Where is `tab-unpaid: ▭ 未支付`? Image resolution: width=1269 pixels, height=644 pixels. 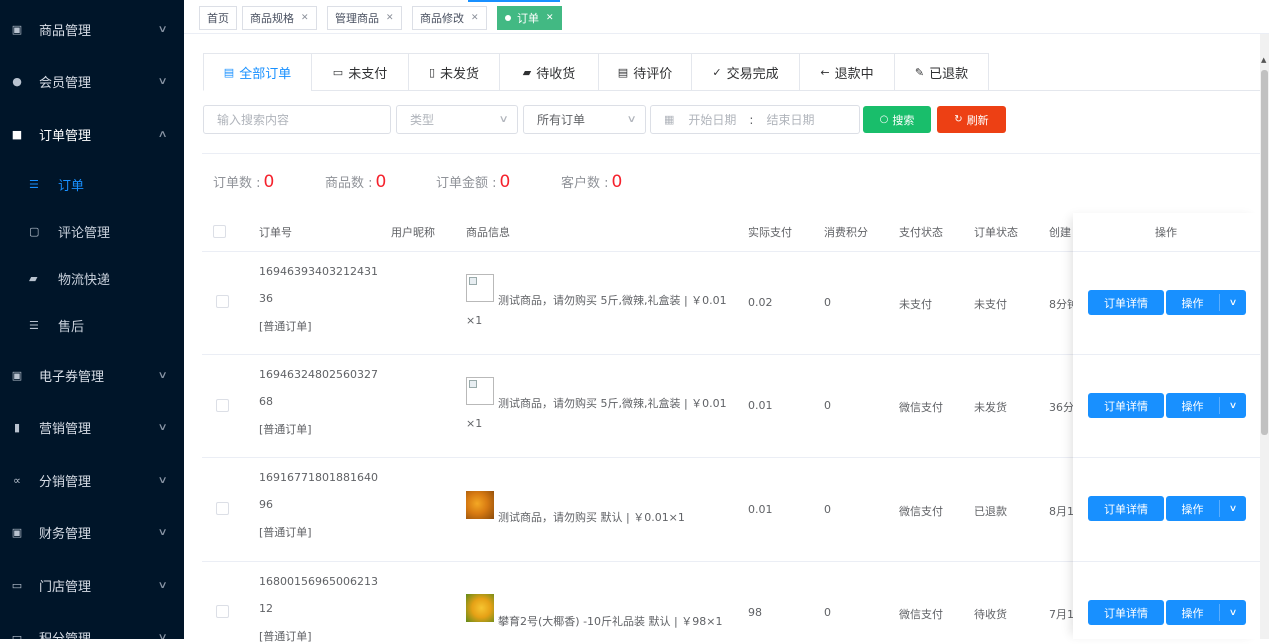 tab-unpaid: ▭ 未支付 is located at coordinates (359, 72).